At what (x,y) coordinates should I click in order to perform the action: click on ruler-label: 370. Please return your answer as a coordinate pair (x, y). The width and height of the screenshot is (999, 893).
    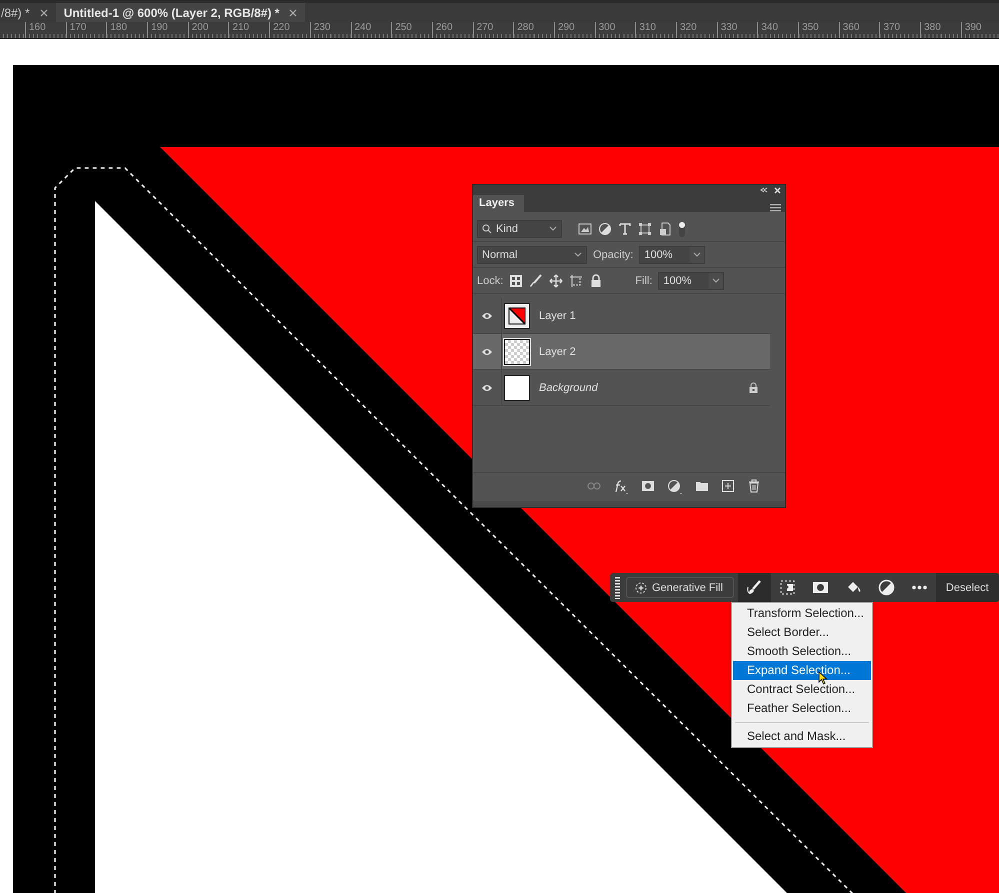
    Looking at the image, I should click on (891, 28).